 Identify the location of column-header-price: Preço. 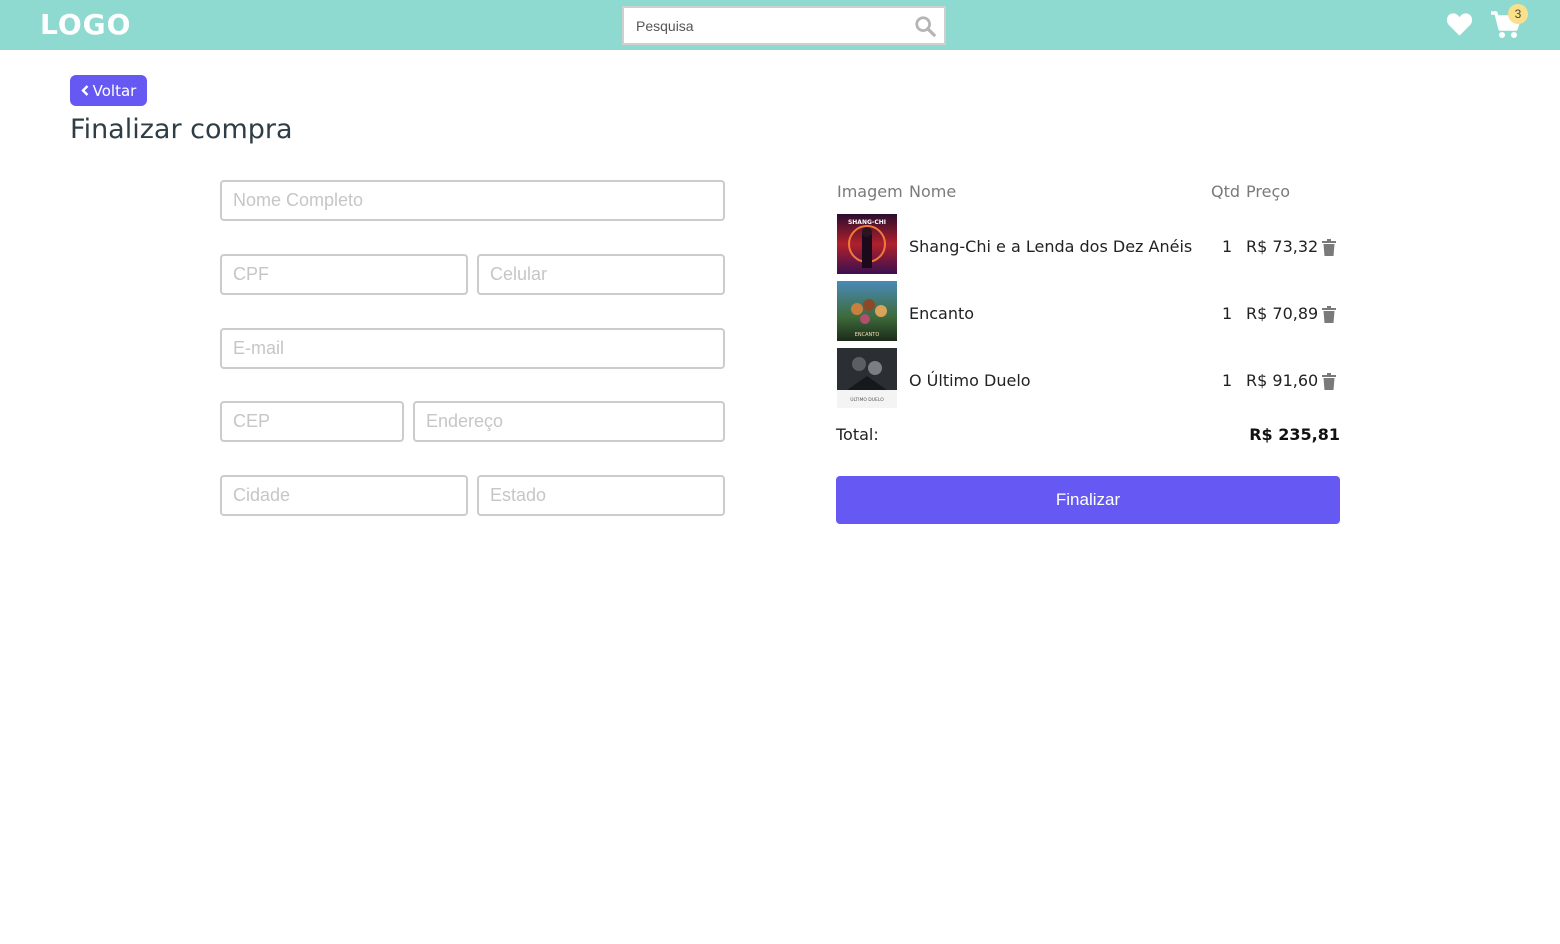
(1268, 191).